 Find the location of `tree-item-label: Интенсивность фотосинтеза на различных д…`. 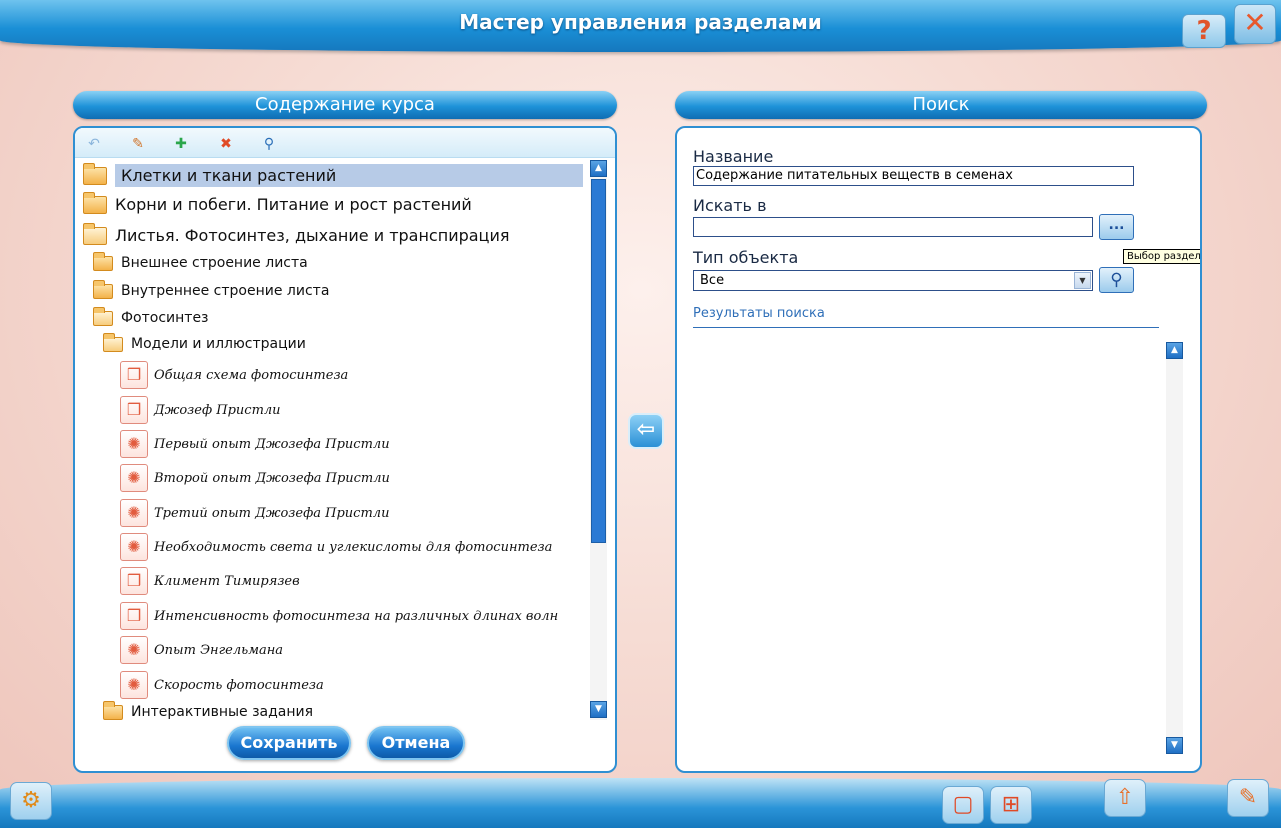

tree-item-label: Интенсивность фотосинтеза на различных д… is located at coordinates (356, 616).